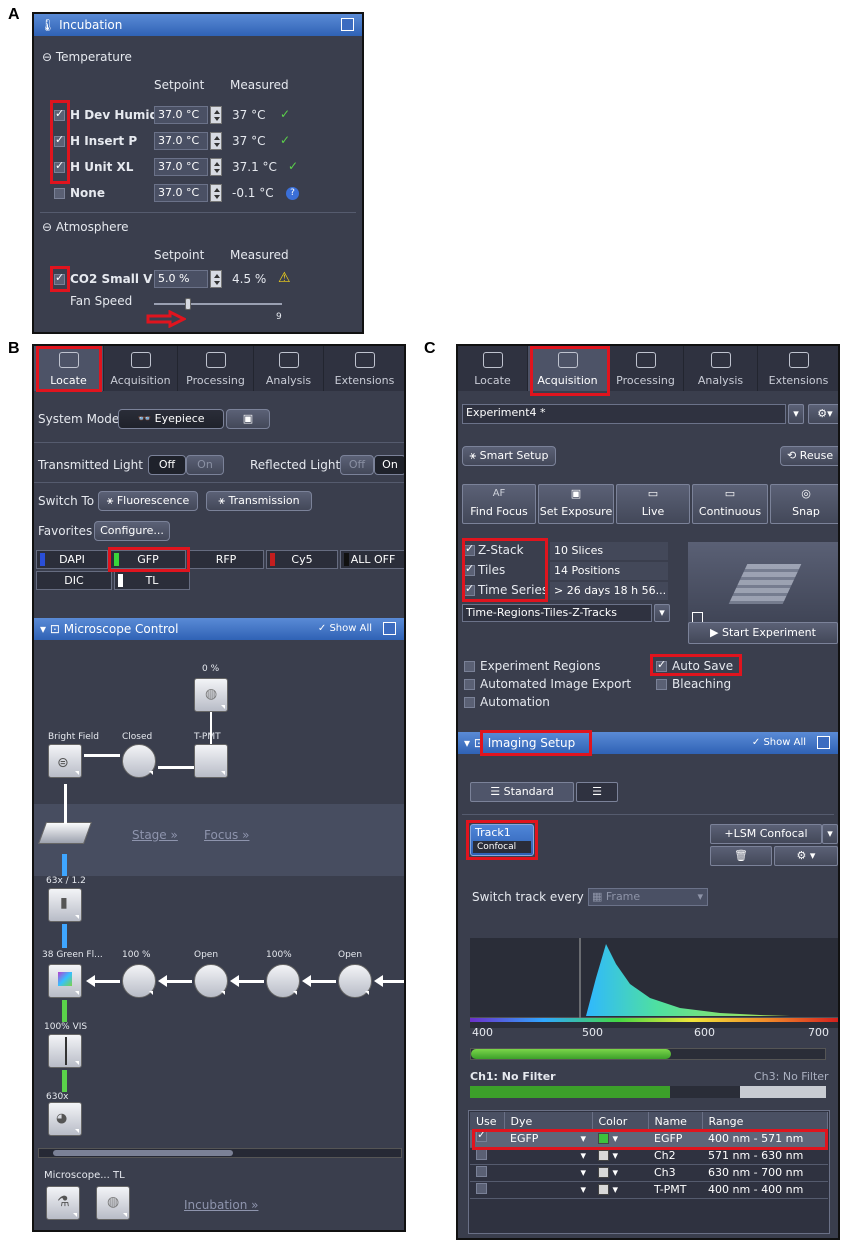 This screenshot has height=1242, width=842. I want to click on tab-locate: Locate, so click(493, 368).